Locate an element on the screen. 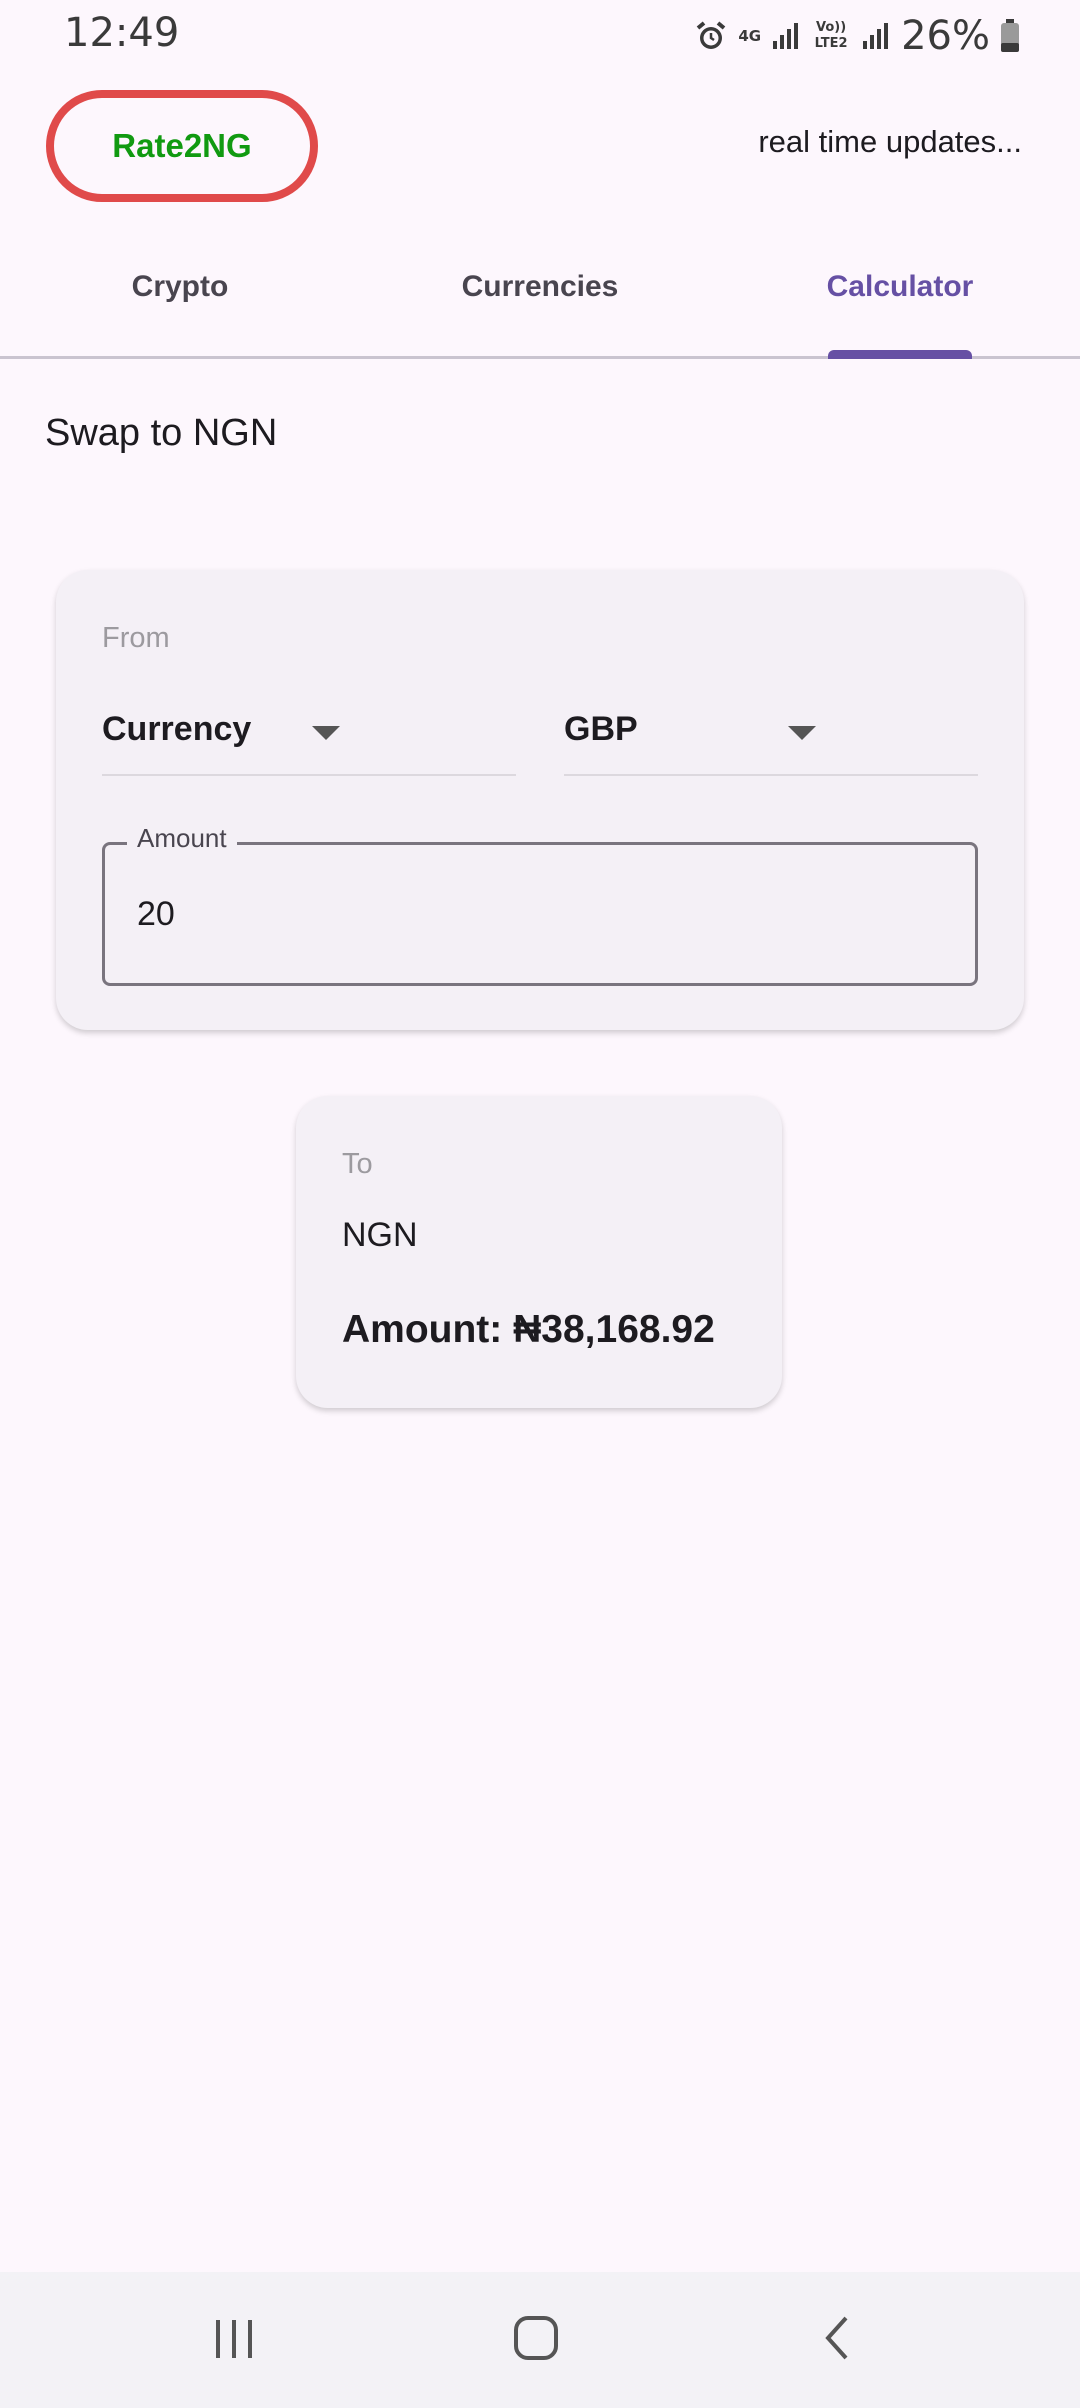  amount-input: Amount 20 is located at coordinates (540, 904).